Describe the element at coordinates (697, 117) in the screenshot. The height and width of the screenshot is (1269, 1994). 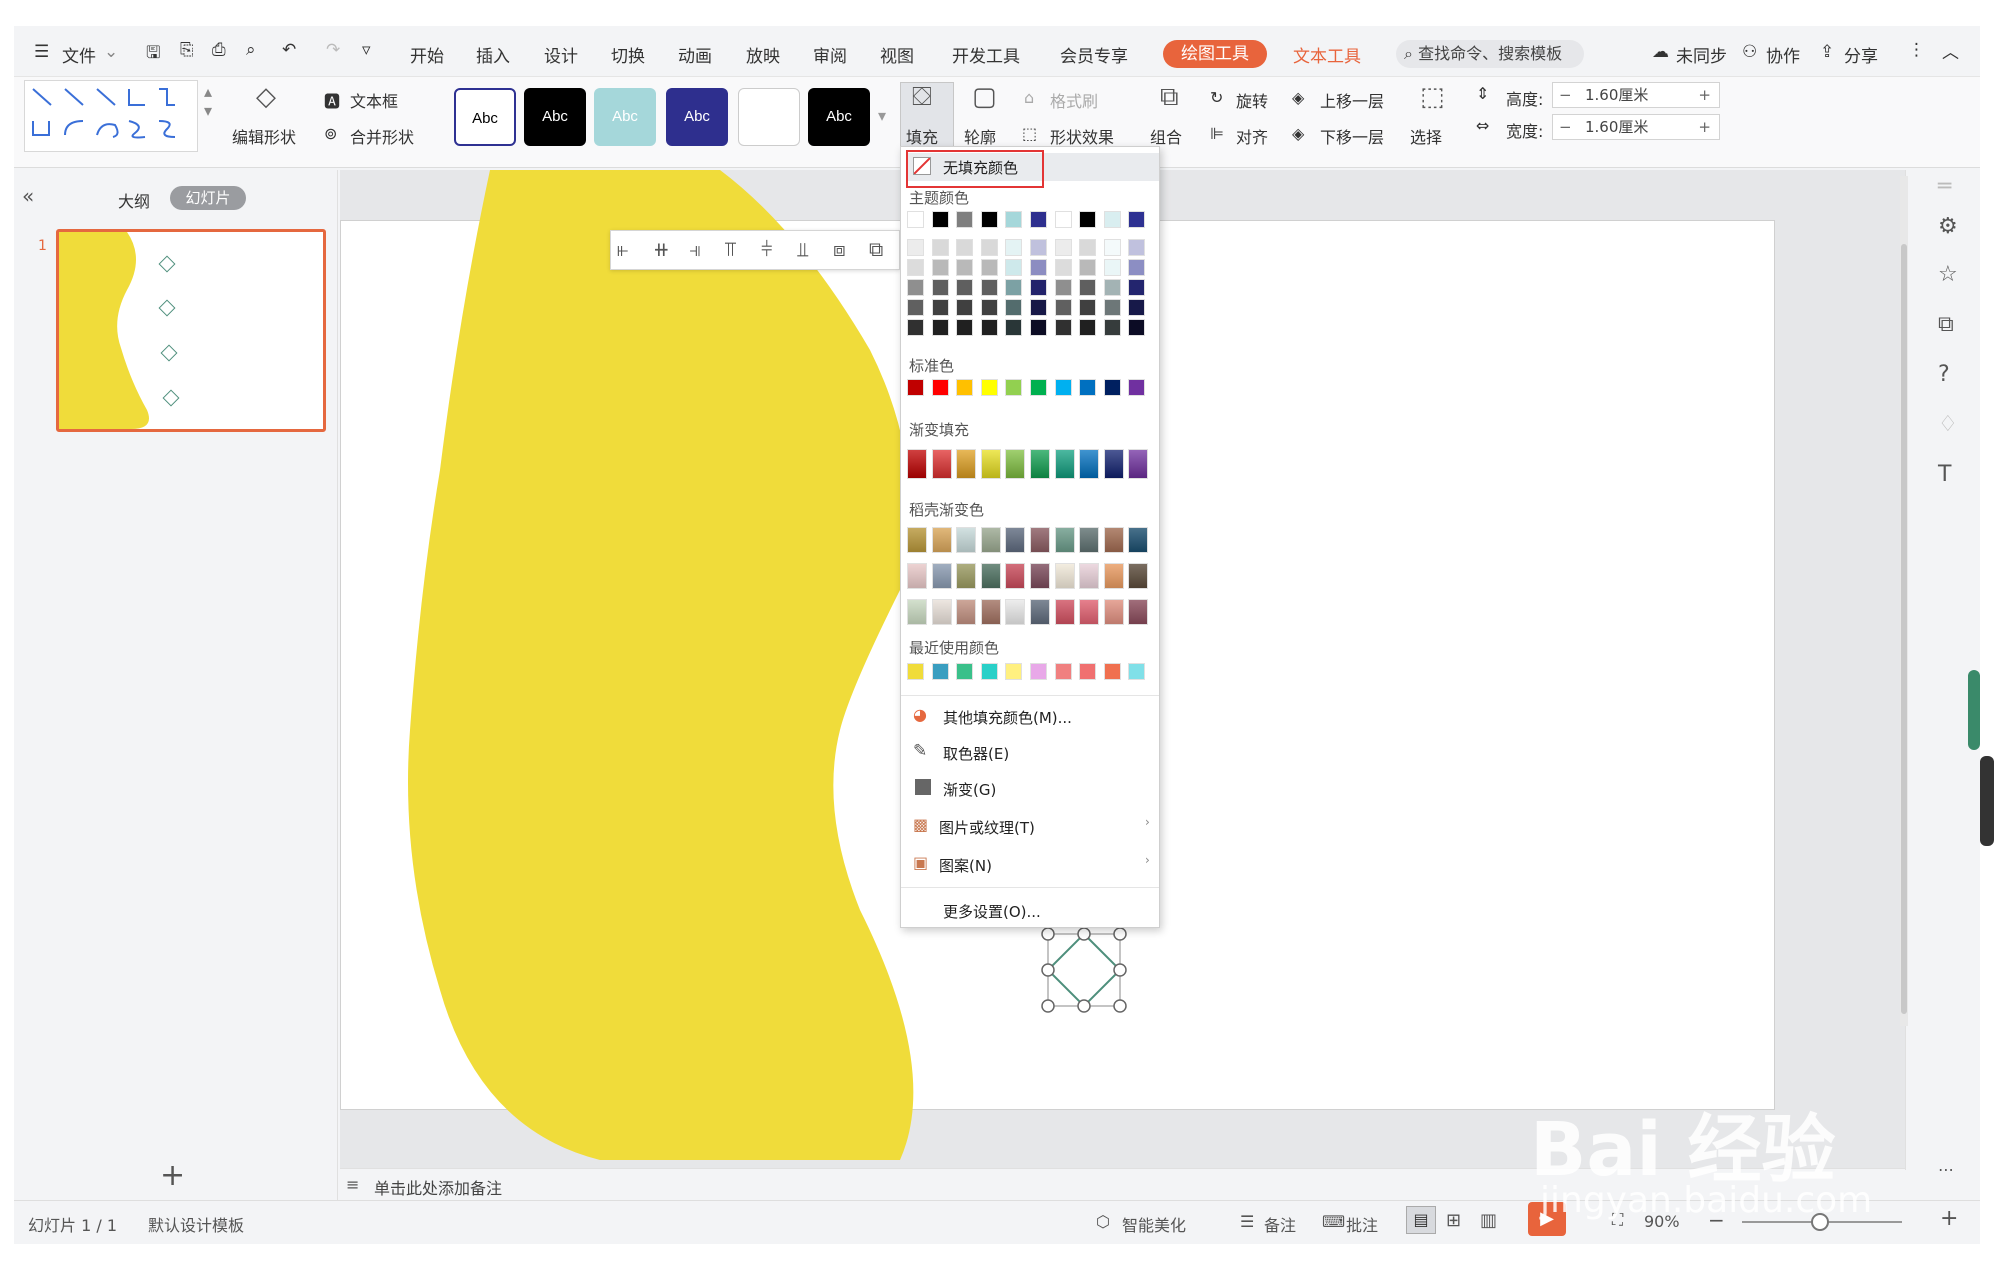
I see `style-sample-4: Abc` at that location.